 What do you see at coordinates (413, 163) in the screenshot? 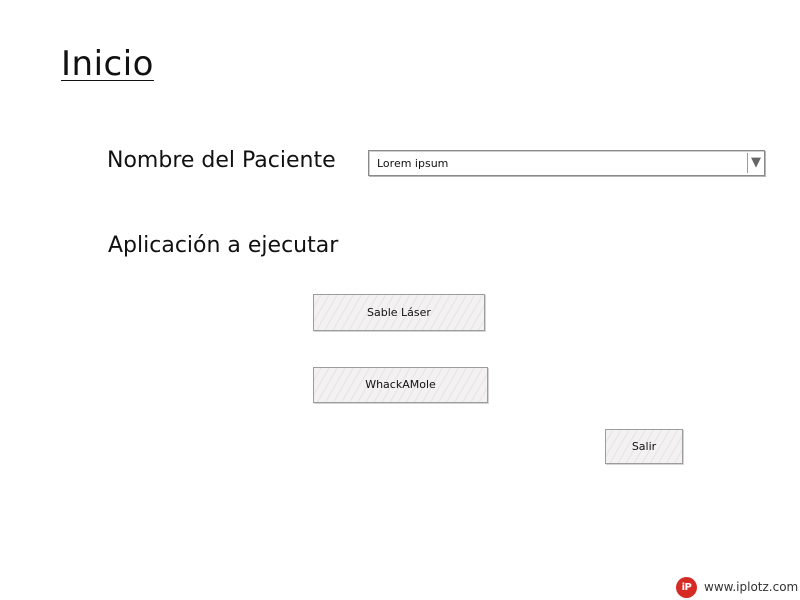
I see `patient-select-value: Lorem ipsum` at bounding box center [413, 163].